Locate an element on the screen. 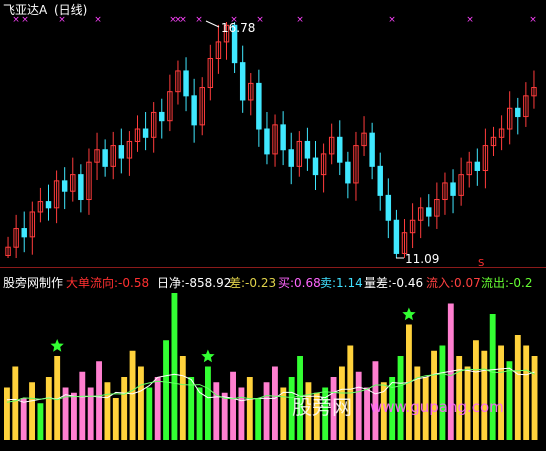 This screenshot has height=451, width=546. indicator-field: 量差:-0.46 is located at coordinates (393, 283).